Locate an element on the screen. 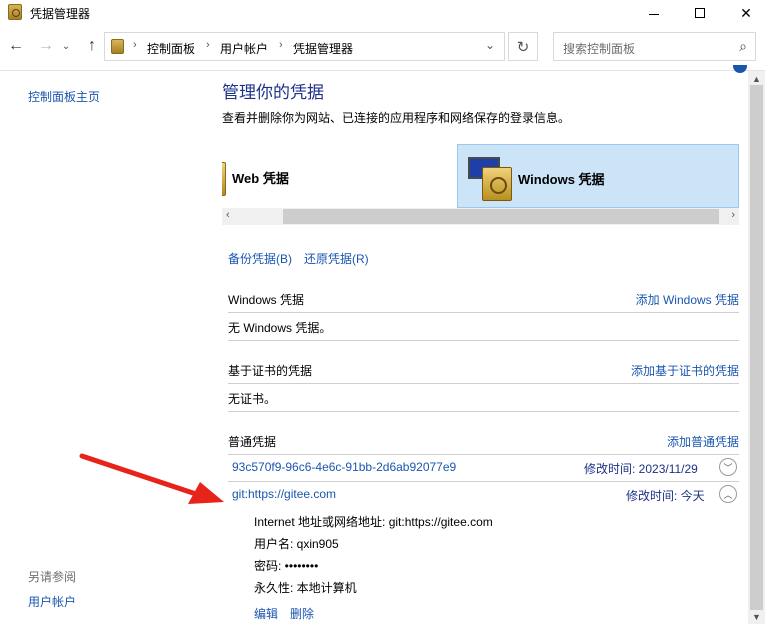 The height and width of the screenshot is (624, 765). tabs-horizontal-scrollbar: ‹ › is located at coordinates (480, 216).